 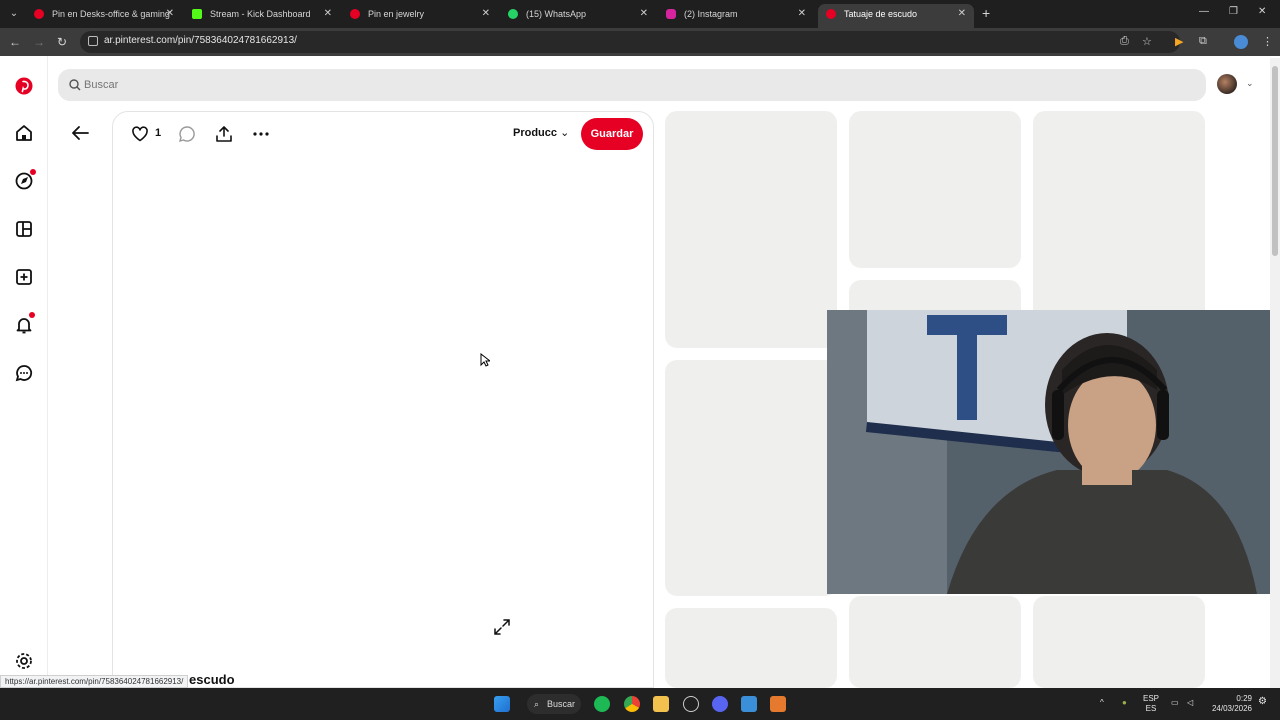 I want to click on account-chevron-icon: ⌄, so click(x=1250, y=83).